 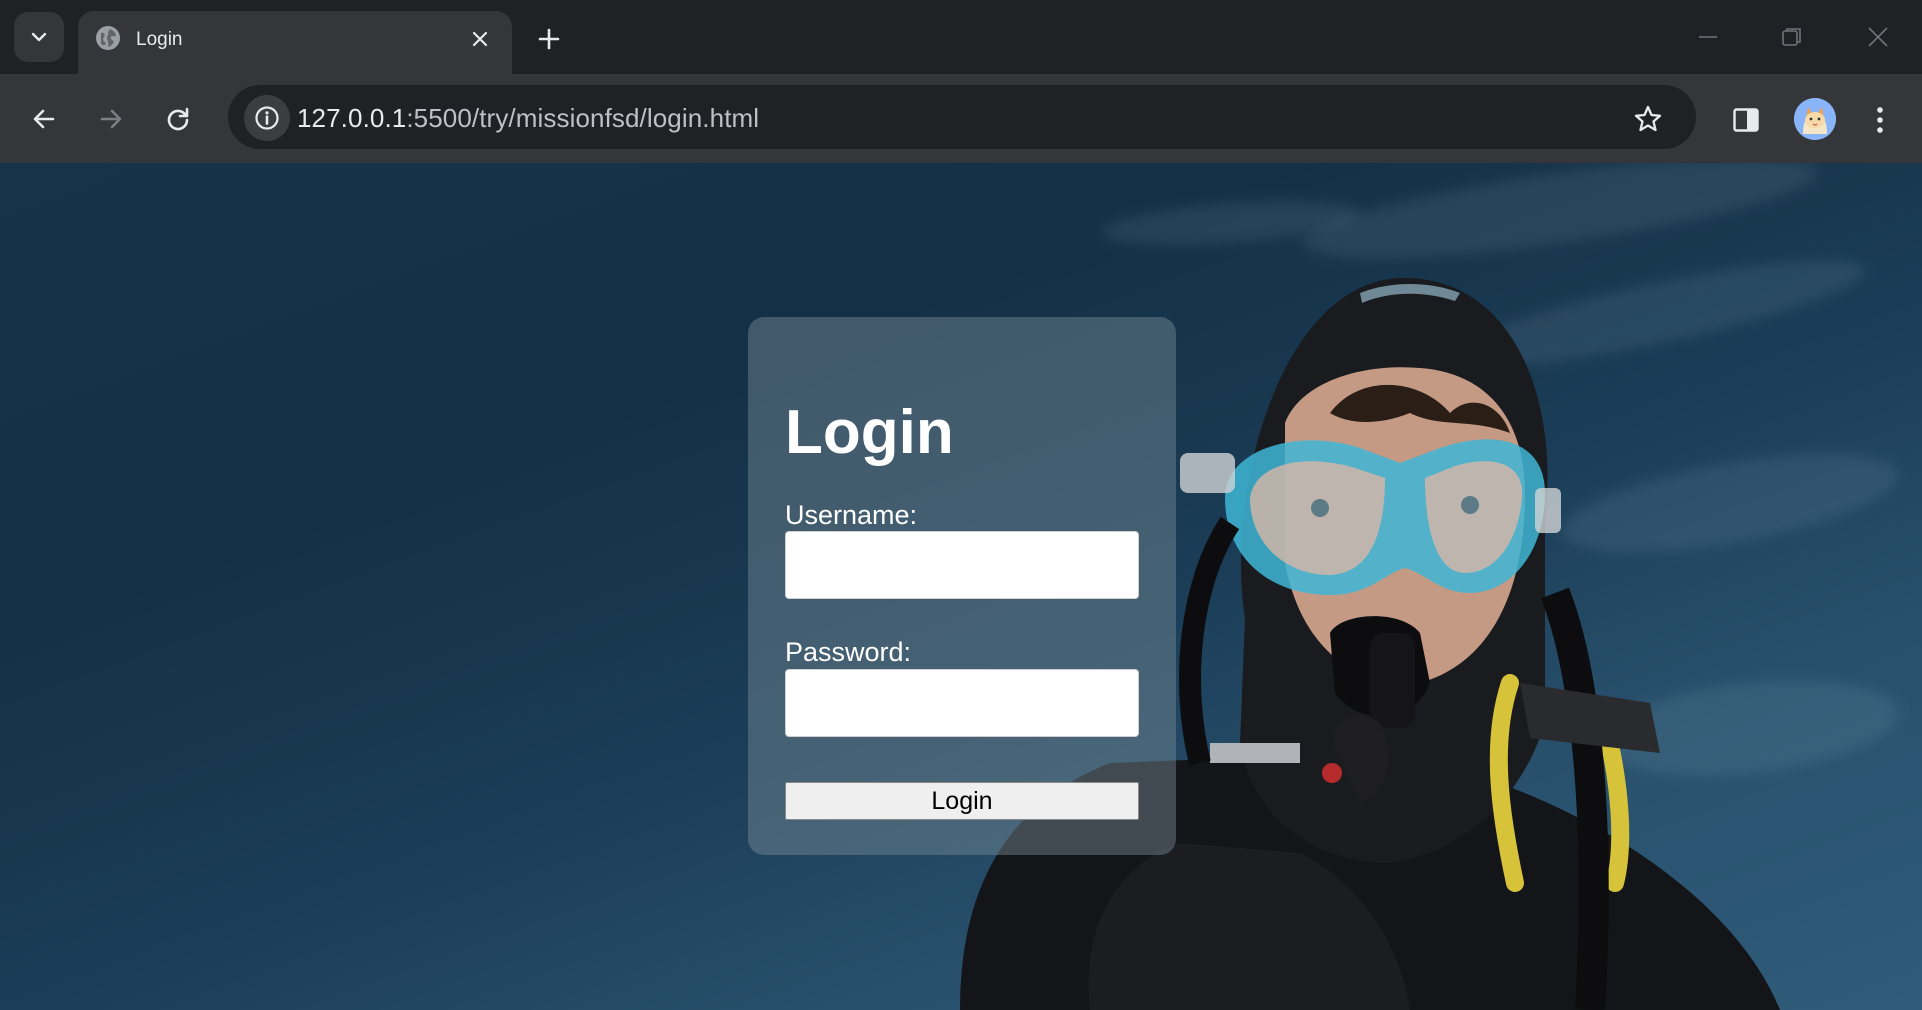 I want to click on tab-close-button, so click(x=480, y=39).